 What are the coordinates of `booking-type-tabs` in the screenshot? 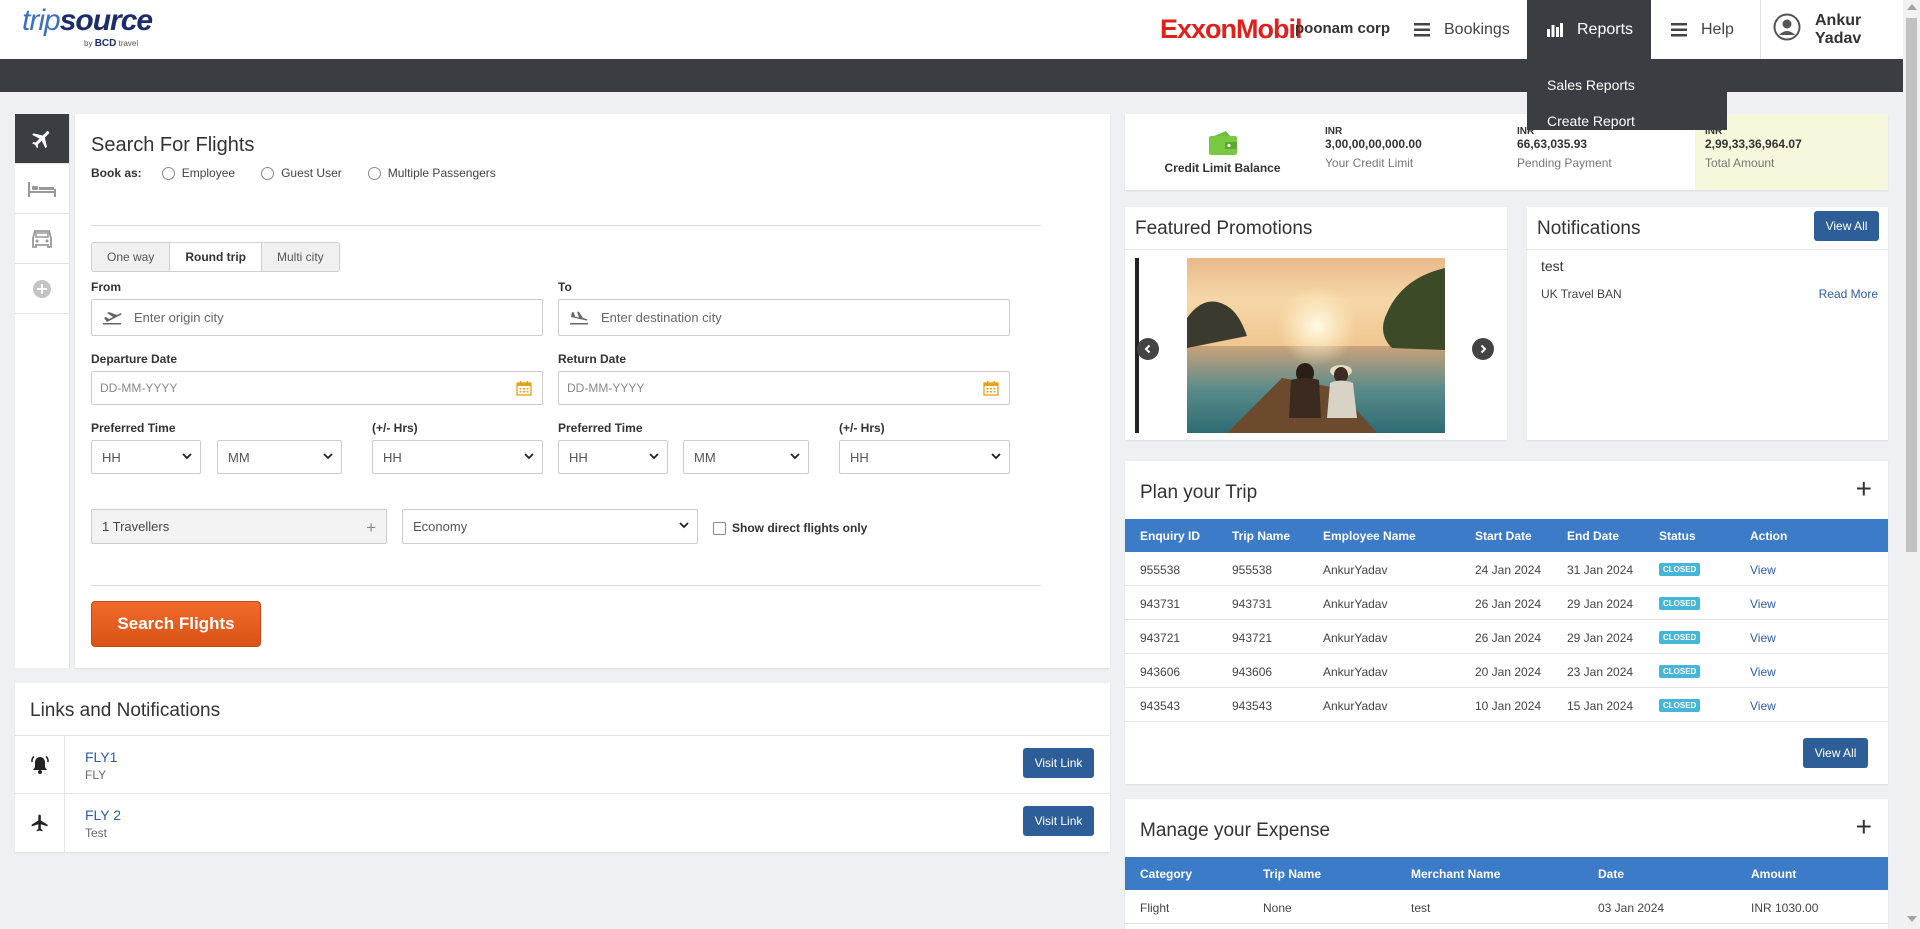 It's located at (42, 391).